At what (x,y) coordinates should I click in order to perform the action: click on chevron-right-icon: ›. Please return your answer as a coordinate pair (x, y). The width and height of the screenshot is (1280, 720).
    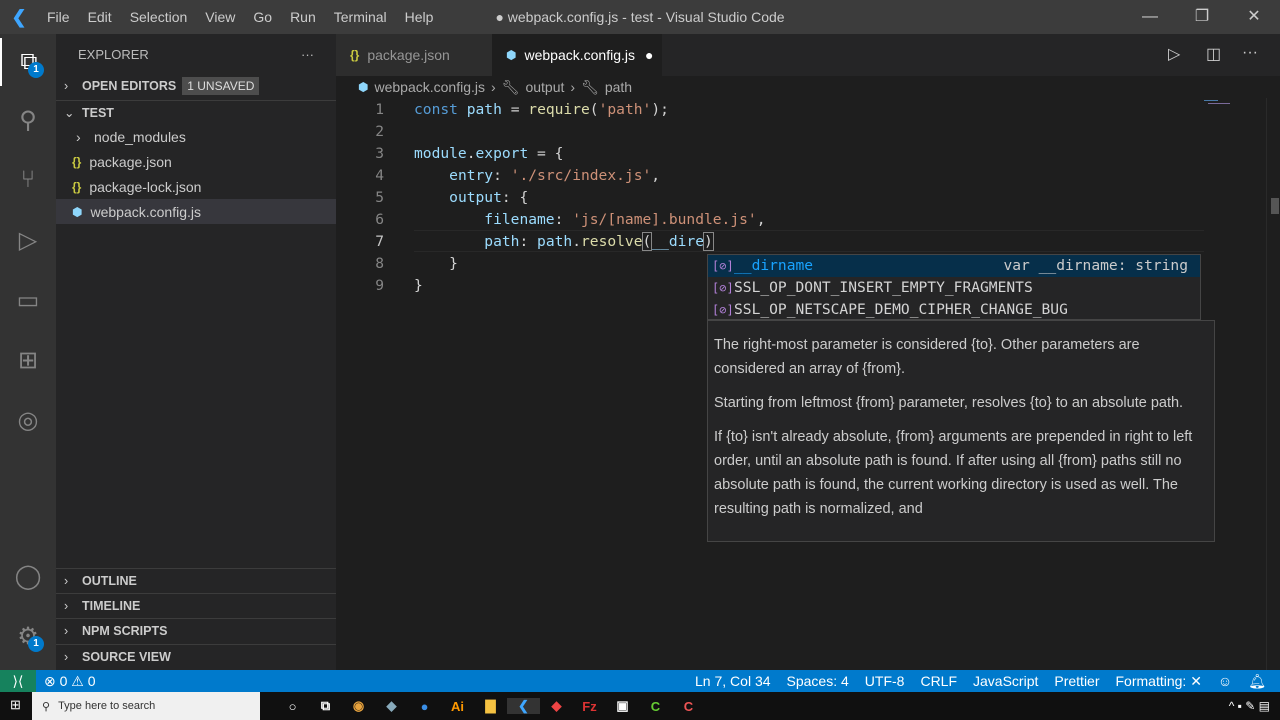
    Looking at the image, I should click on (573, 87).